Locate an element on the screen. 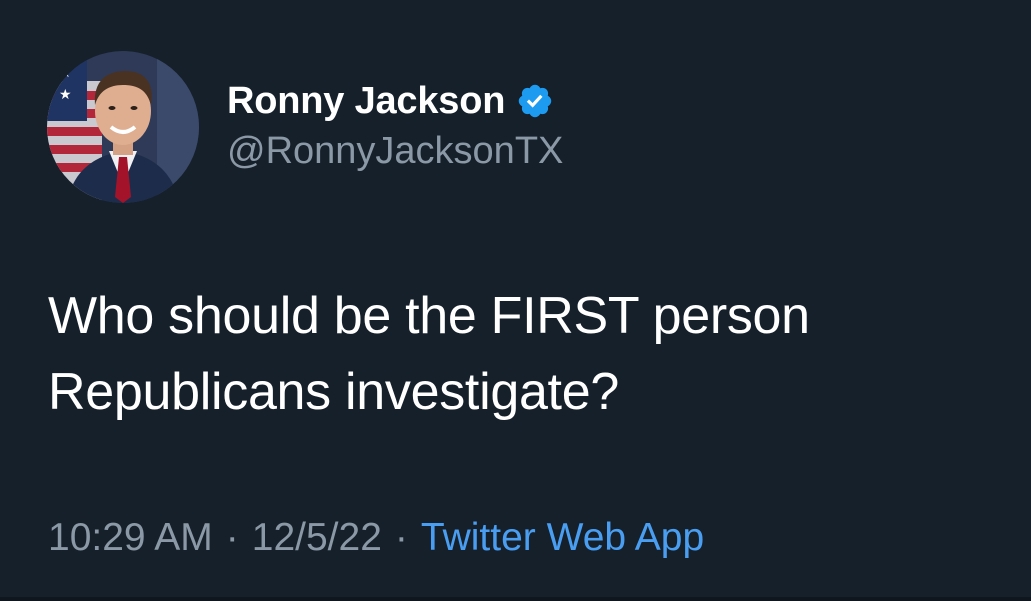  author-name-row: Ronny Jackson is located at coordinates (395, 101).